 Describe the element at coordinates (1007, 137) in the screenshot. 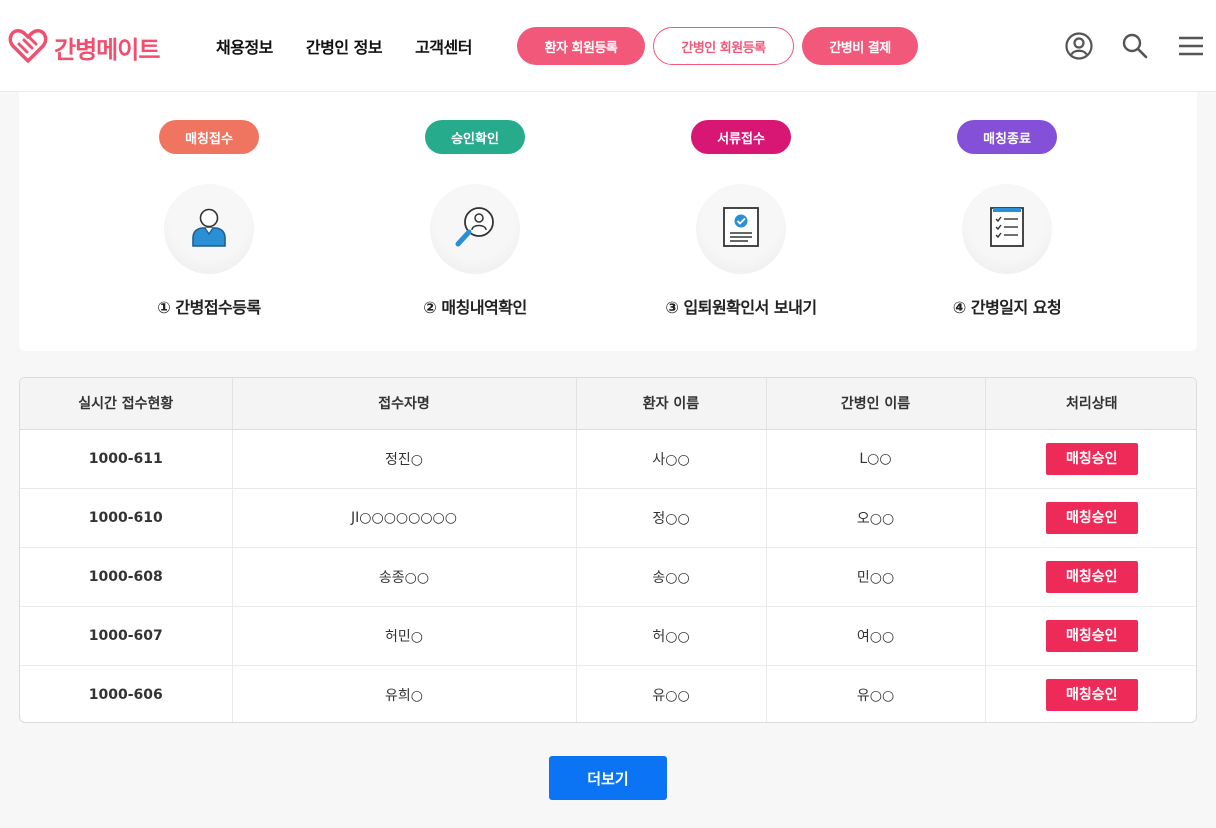

I see `step-badge: 매칭종료` at that location.